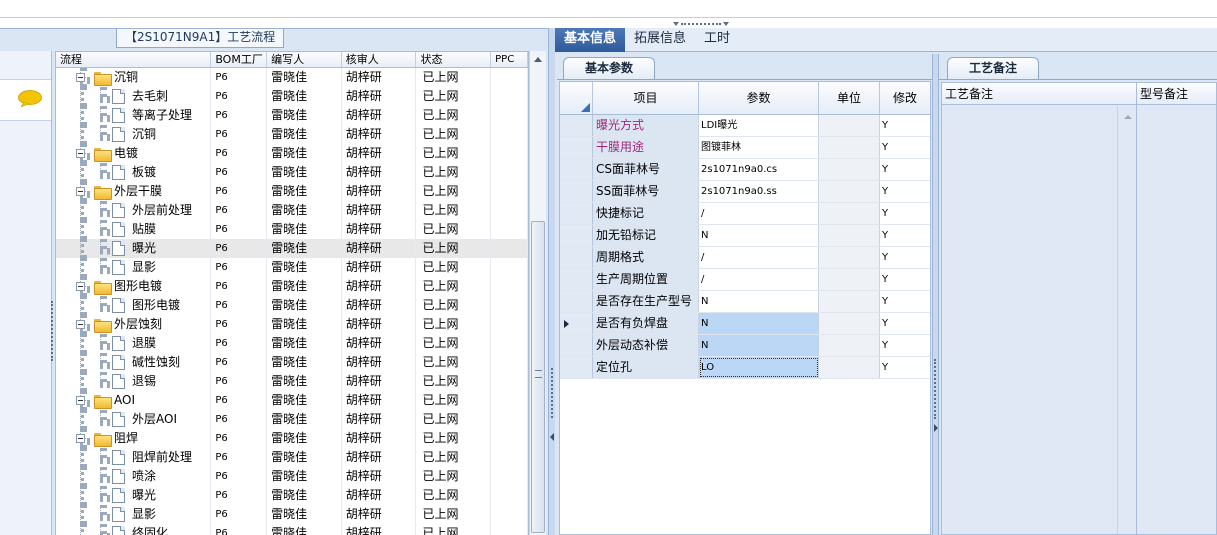 The height and width of the screenshot is (535, 1217). I want to click on remarks-splitter, so click(935, 294).